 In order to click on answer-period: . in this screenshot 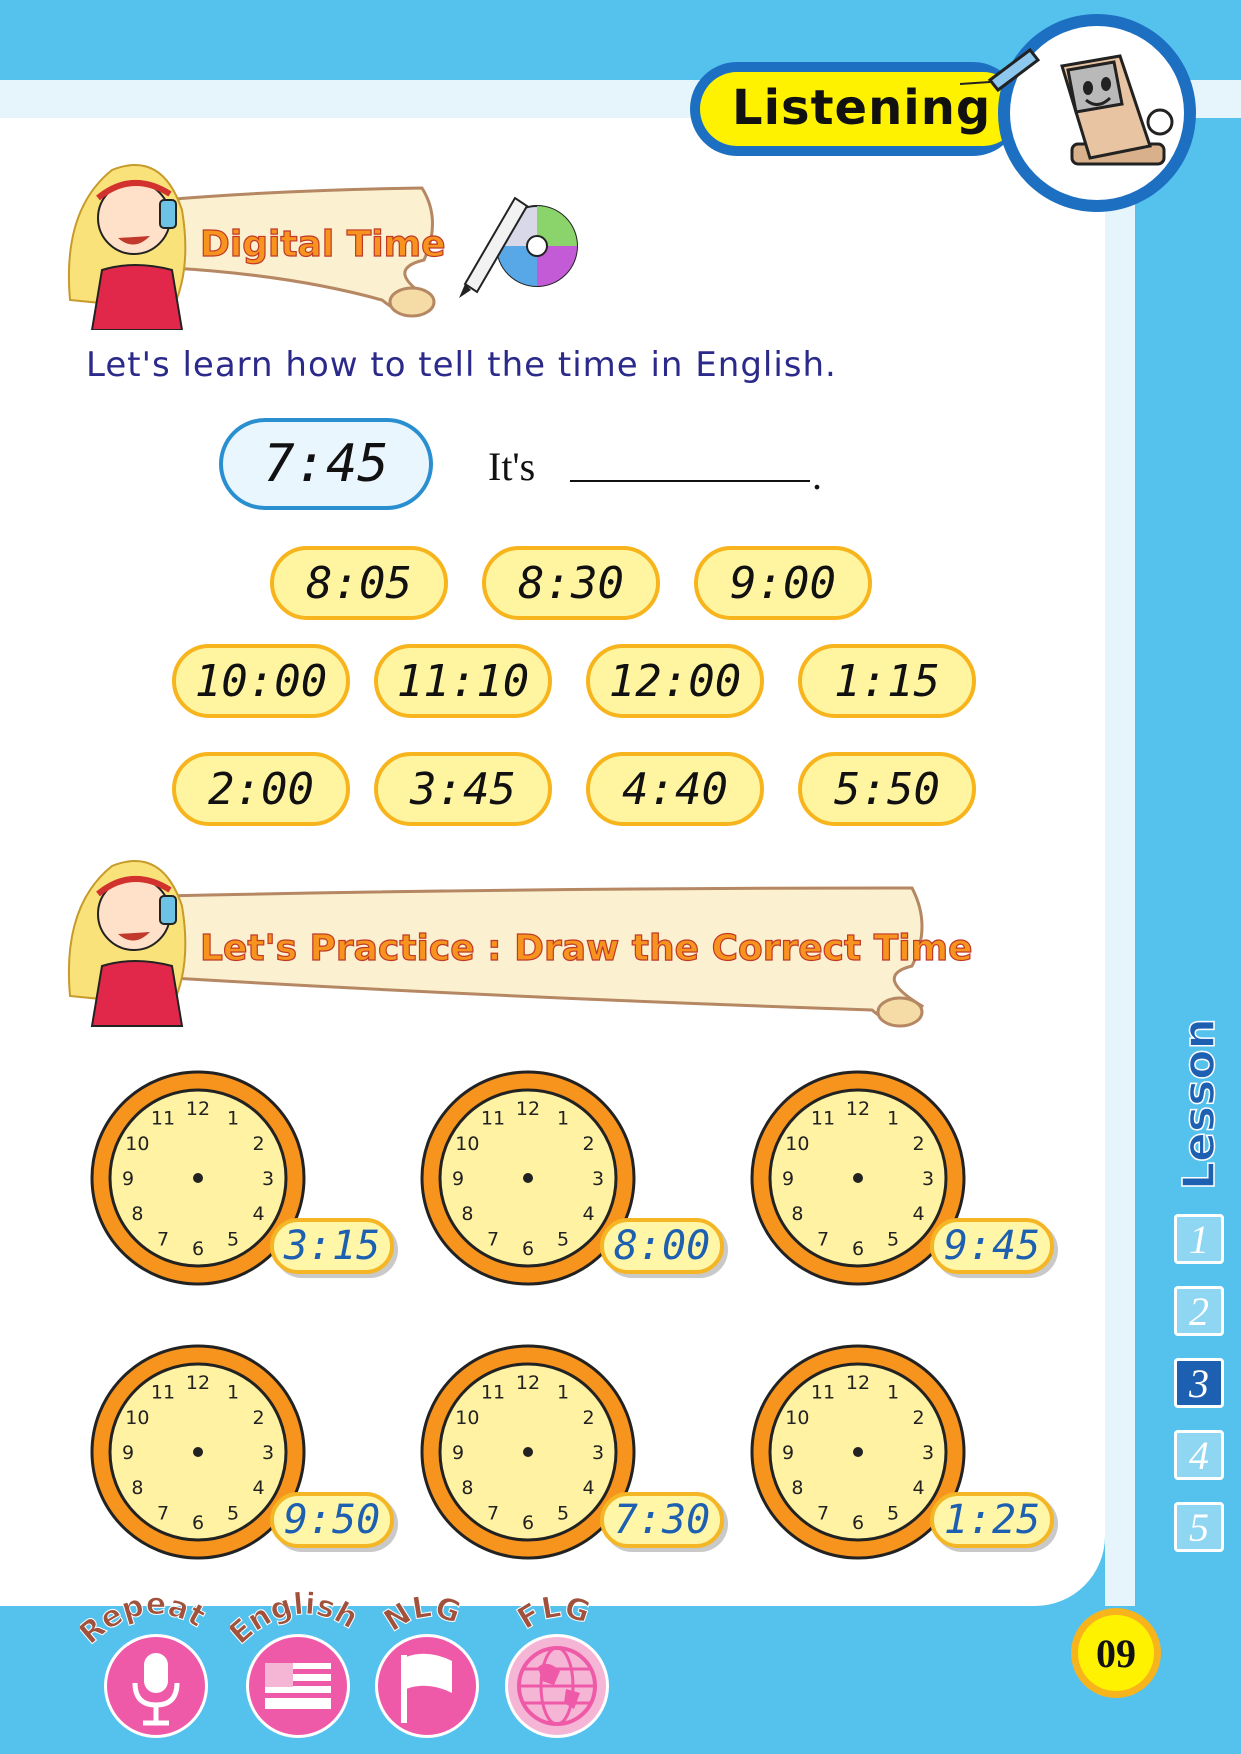, I will do `click(817, 475)`.